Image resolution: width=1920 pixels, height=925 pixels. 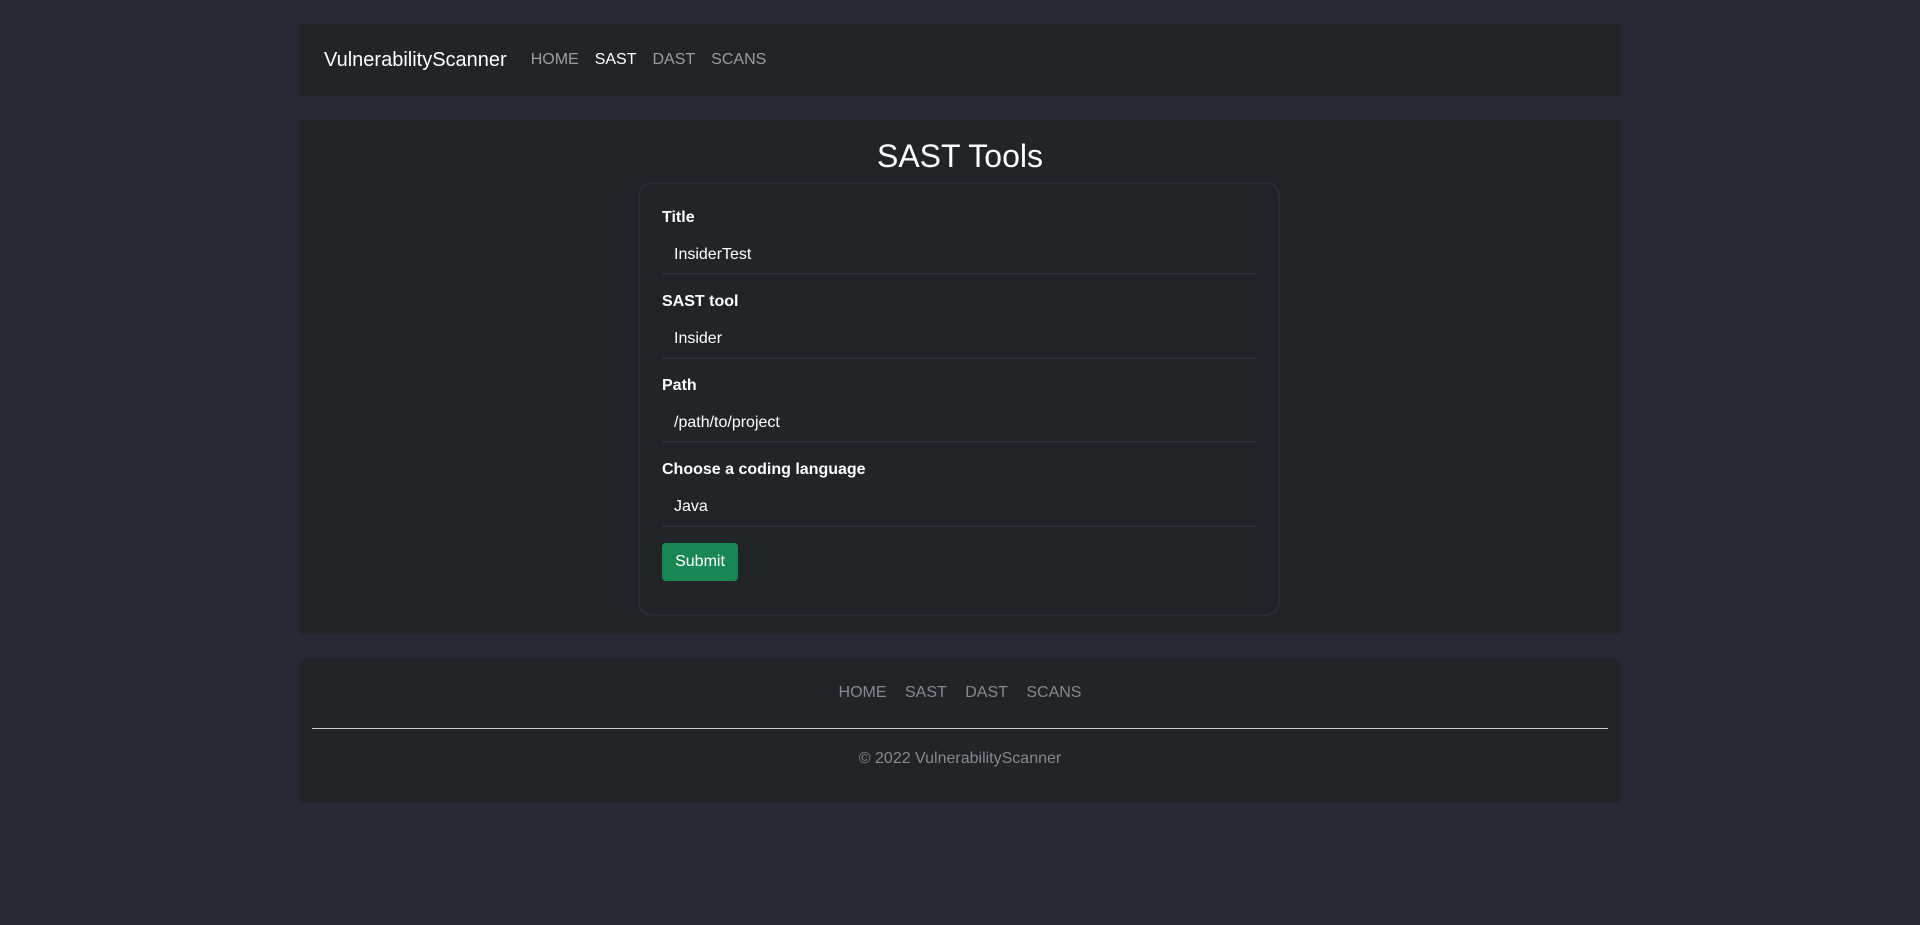 What do you see at coordinates (700, 562) in the screenshot?
I see `submit-button: Submit` at bounding box center [700, 562].